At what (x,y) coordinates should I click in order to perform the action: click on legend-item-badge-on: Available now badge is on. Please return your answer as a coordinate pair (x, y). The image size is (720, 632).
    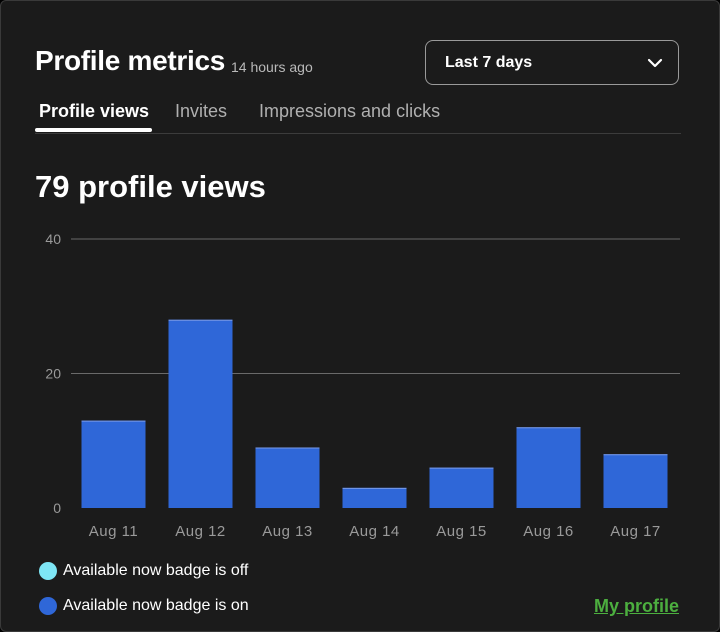
    Looking at the image, I should click on (144, 606).